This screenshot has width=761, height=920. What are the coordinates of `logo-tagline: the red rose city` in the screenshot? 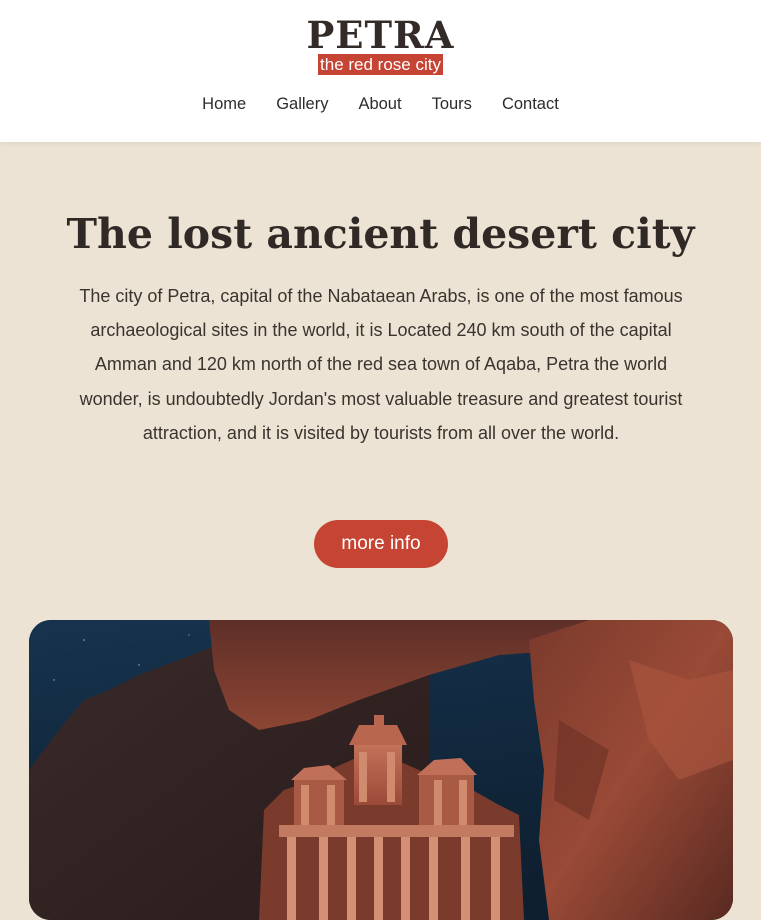 It's located at (380, 64).